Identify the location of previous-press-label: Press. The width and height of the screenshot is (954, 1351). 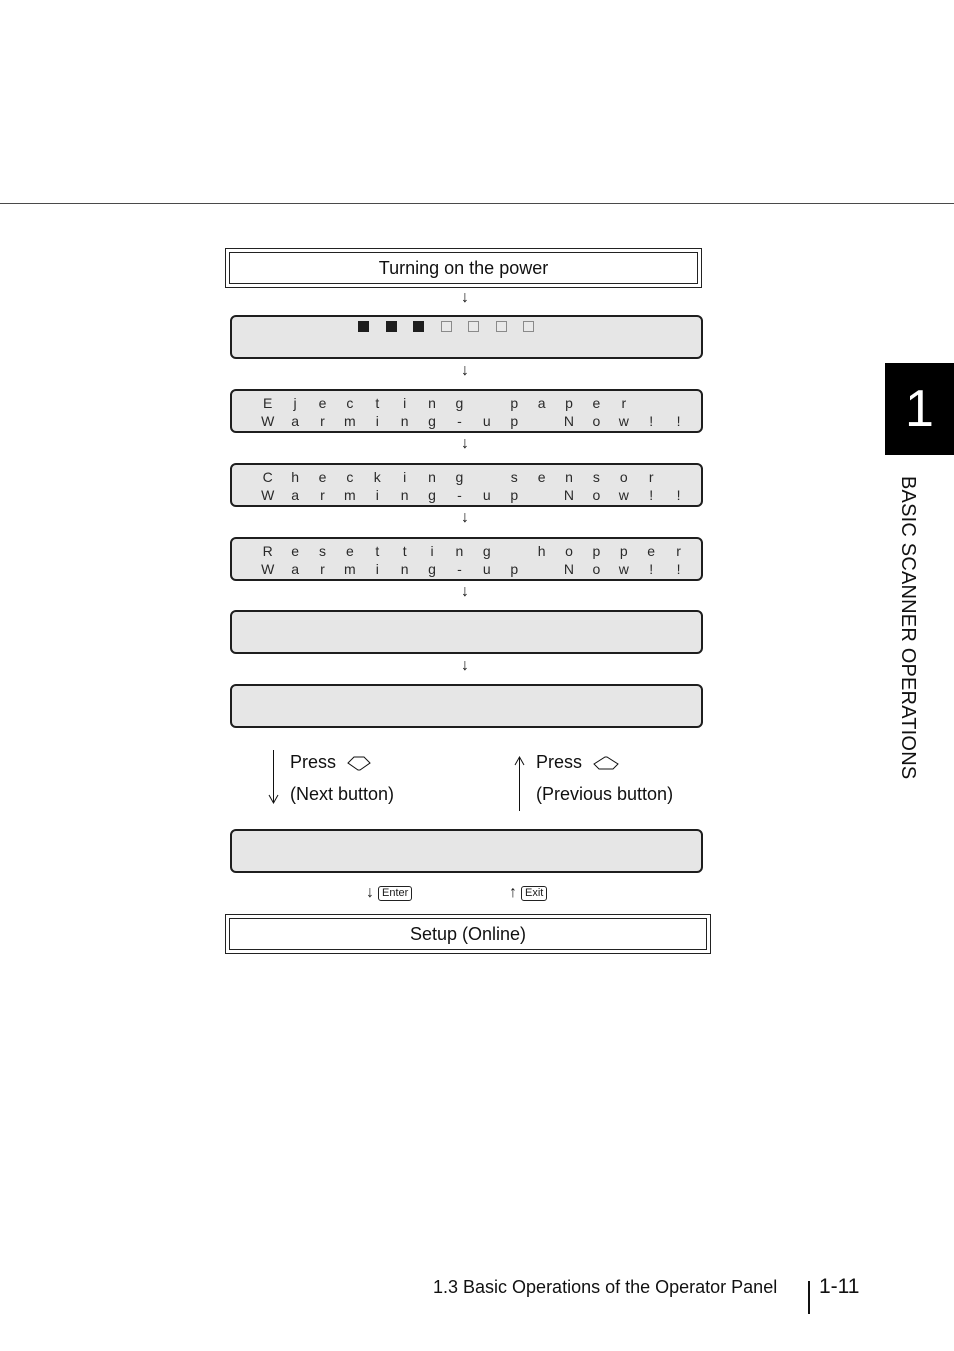
(559, 762).